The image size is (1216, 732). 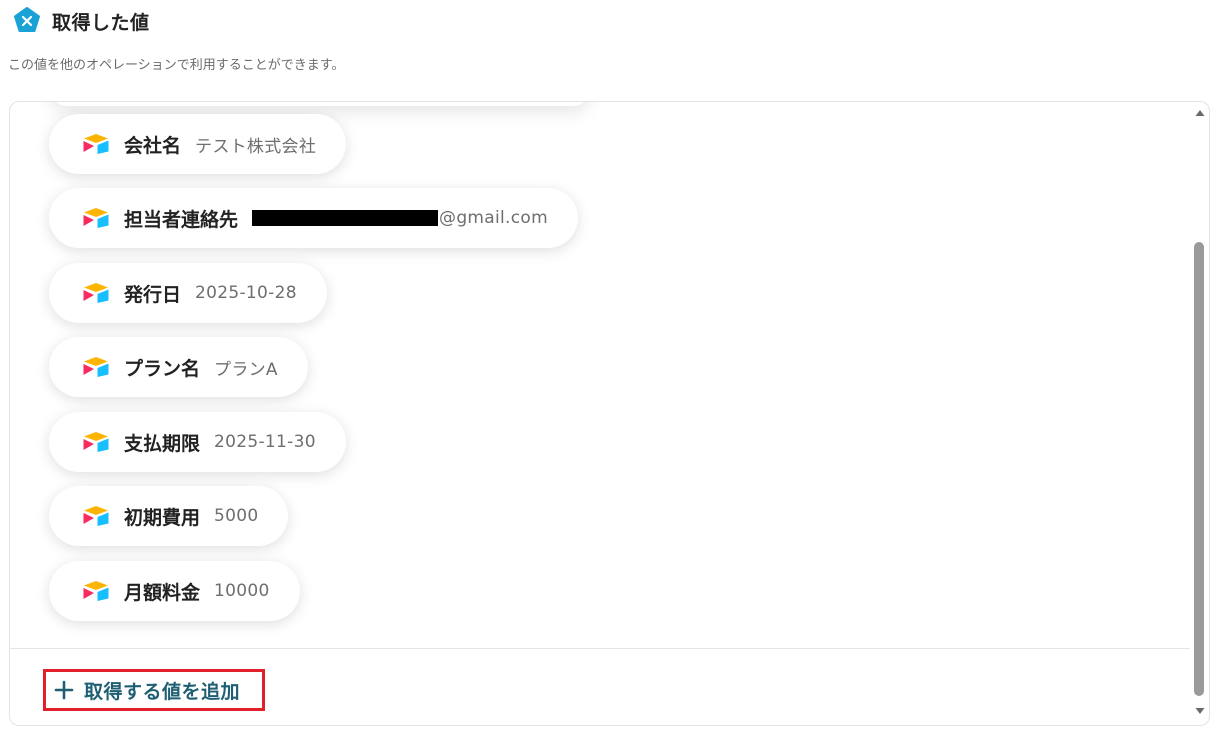 I want to click on vertical-scrollbar, so click(x=1200, y=413).